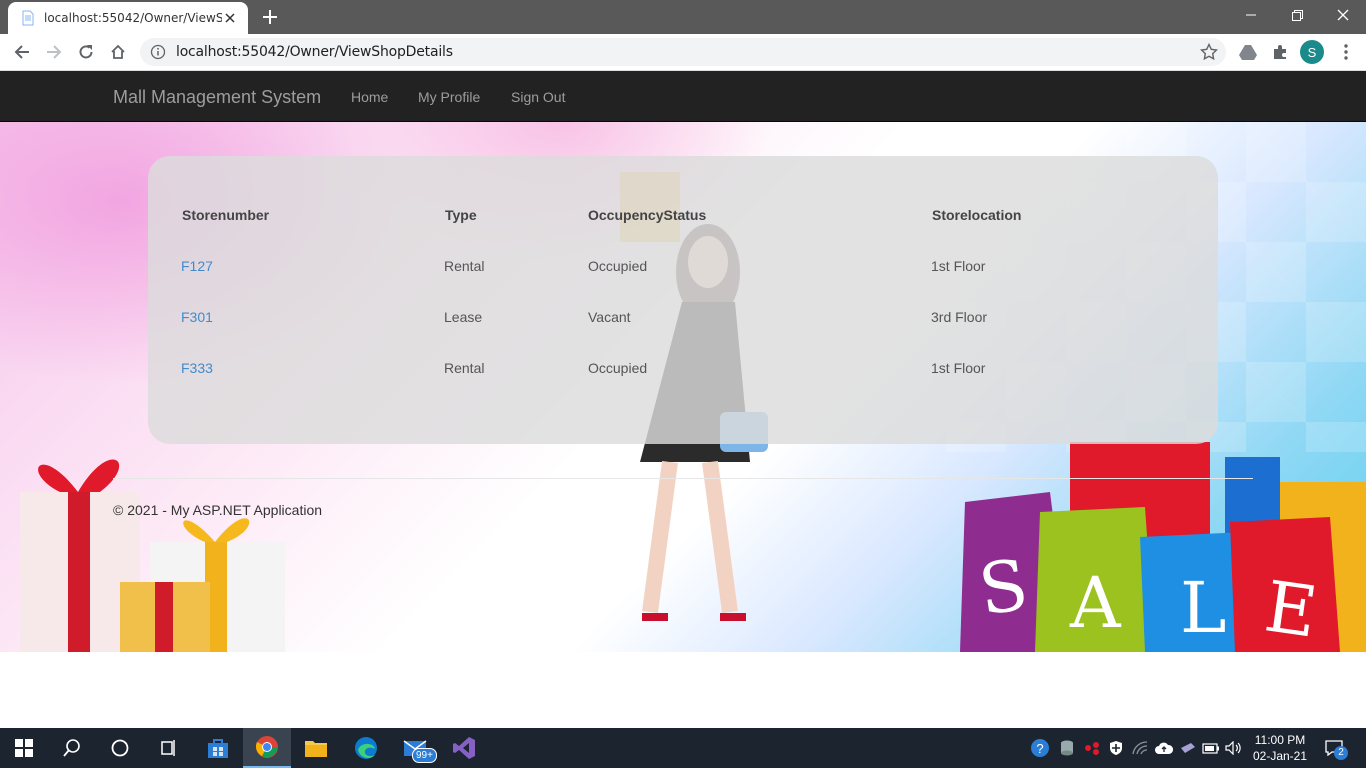 The width and height of the screenshot is (1366, 768). I want to click on store-number-link: F333, so click(197, 368).